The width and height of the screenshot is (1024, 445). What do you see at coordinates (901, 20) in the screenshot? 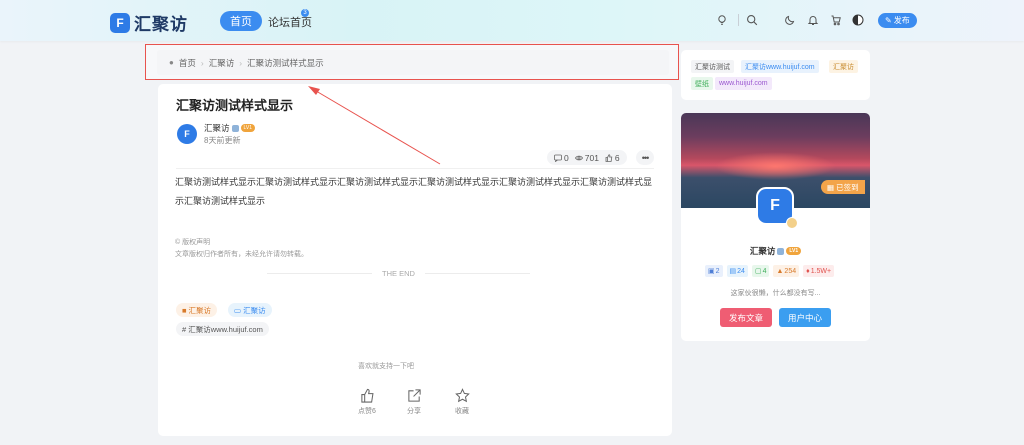
I see `publish-label: 发布` at bounding box center [901, 20].